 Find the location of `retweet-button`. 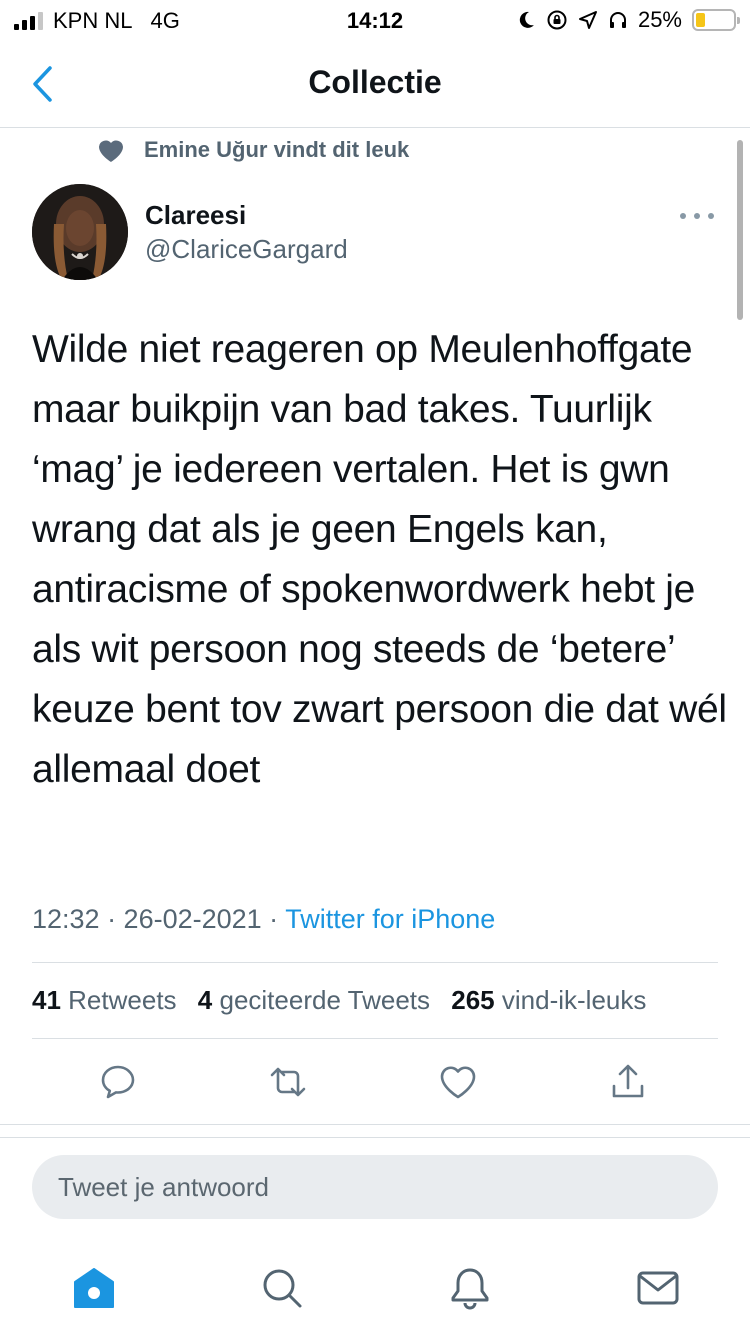

retweet-button is located at coordinates (288, 1082).